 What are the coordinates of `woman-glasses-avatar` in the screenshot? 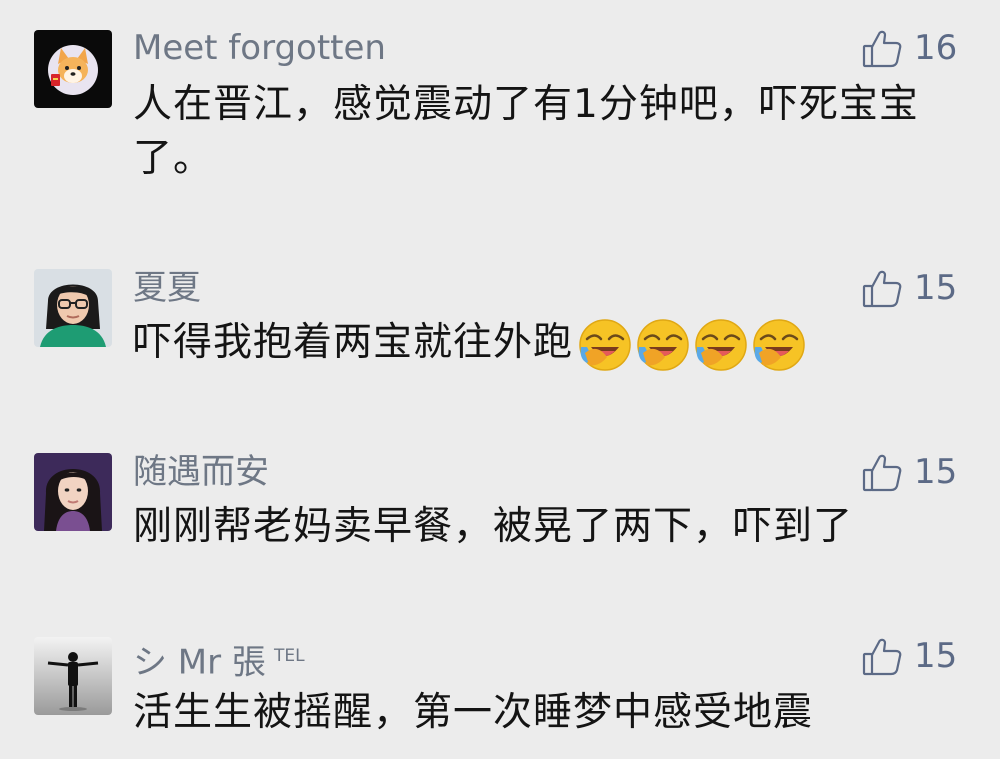 It's located at (73, 308).